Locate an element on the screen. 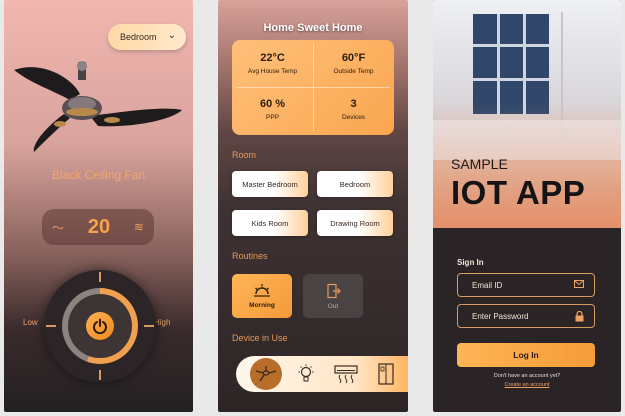 Image resolution: width=625 pixels, height=416 pixels. power-icon is located at coordinates (100, 326).